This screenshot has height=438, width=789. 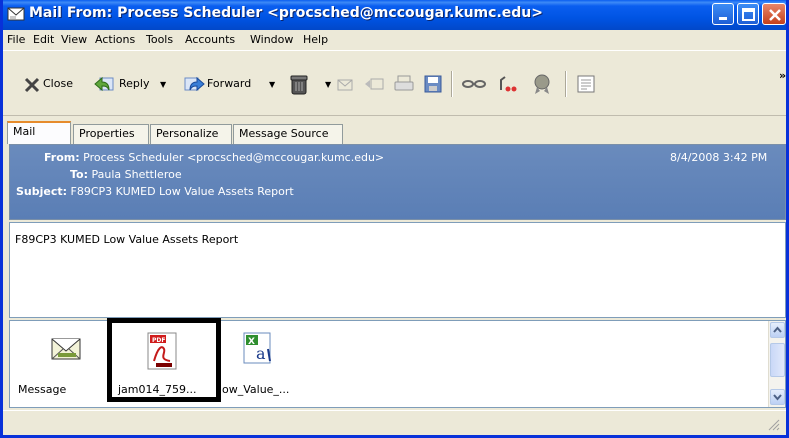 I want to click on highlight-box, so click(x=164, y=360).